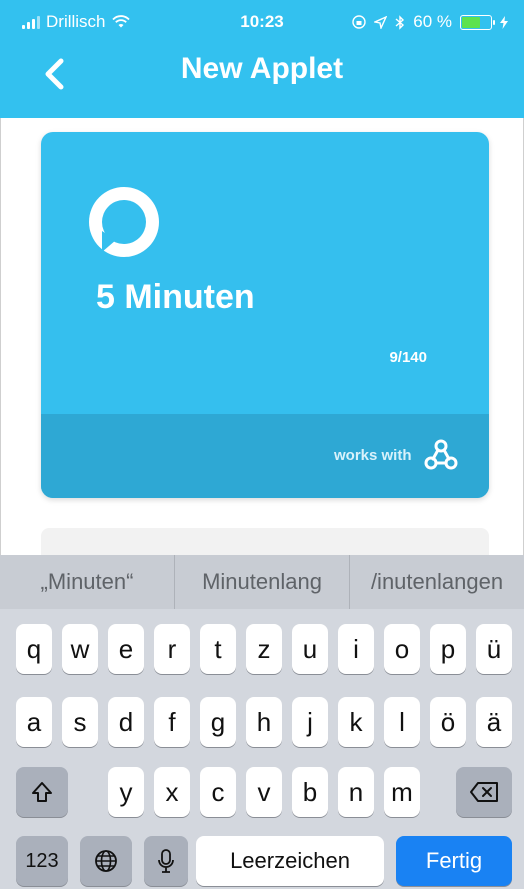 The image size is (524, 889). I want to click on key-y: y, so click(126, 792).